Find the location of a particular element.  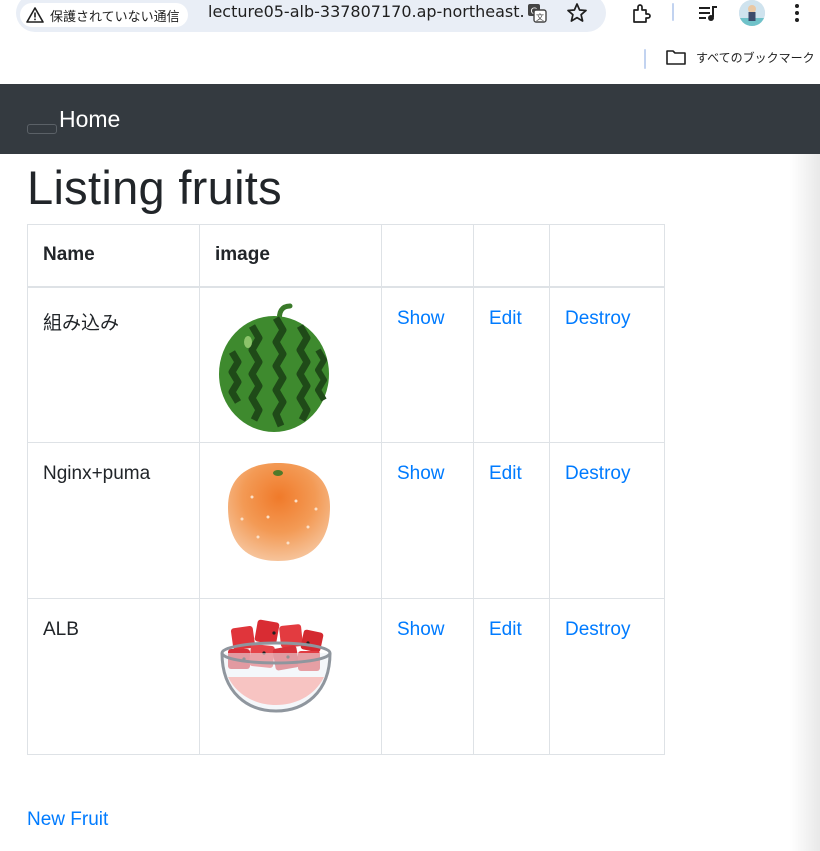

watermelon-image is located at coordinates (274, 367).